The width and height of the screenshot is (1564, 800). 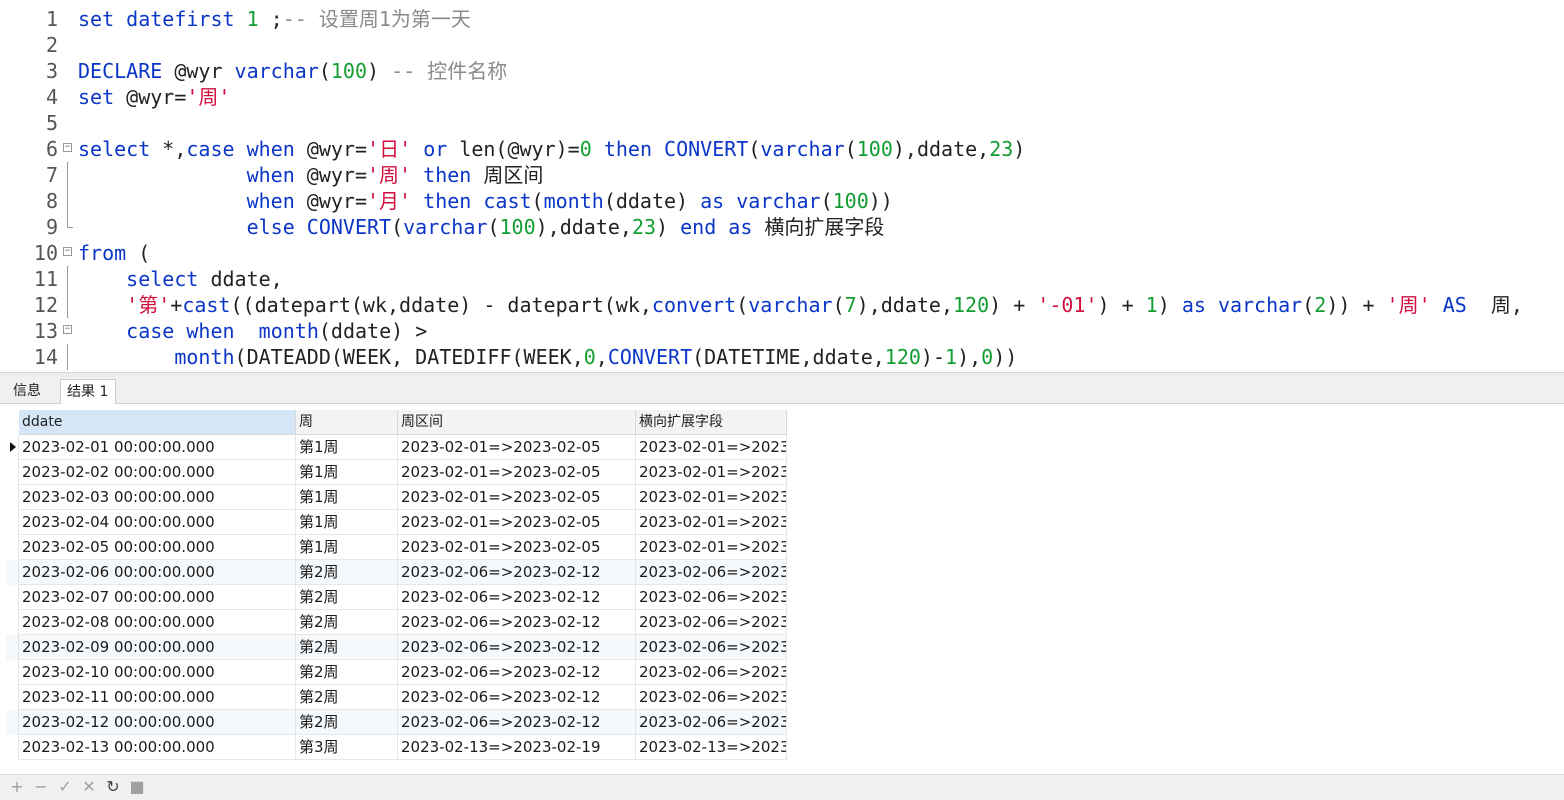 What do you see at coordinates (157, 672) in the screenshot?
I see `cell-ddate: 2023-02-10 00:00:00.000` at bounding box center [157, 672].